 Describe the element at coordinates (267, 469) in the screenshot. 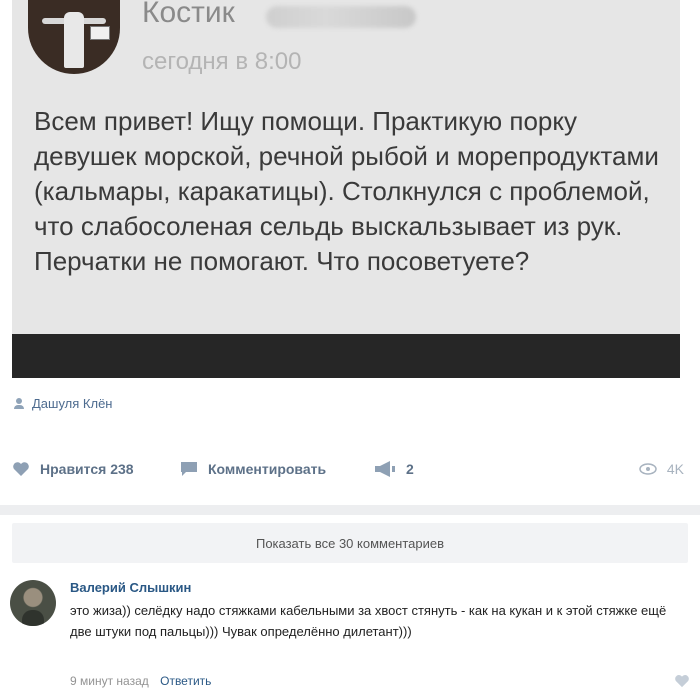

I see `comment-label: Комментировать` at that location.